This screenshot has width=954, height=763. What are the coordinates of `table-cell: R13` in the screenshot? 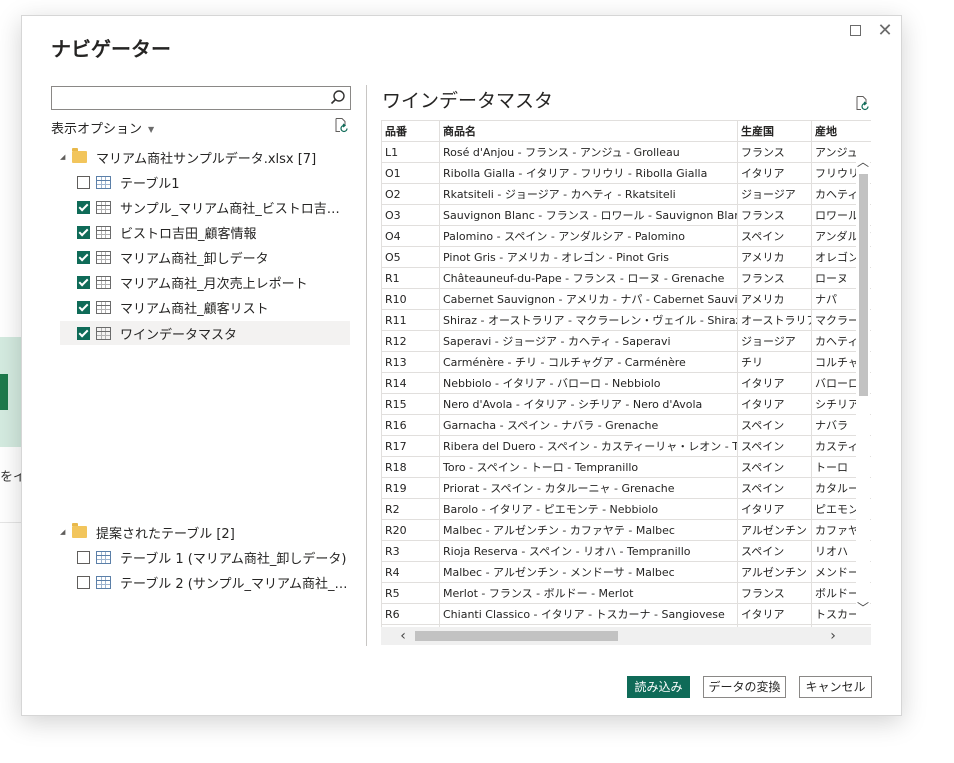 It's located at (410, 362).